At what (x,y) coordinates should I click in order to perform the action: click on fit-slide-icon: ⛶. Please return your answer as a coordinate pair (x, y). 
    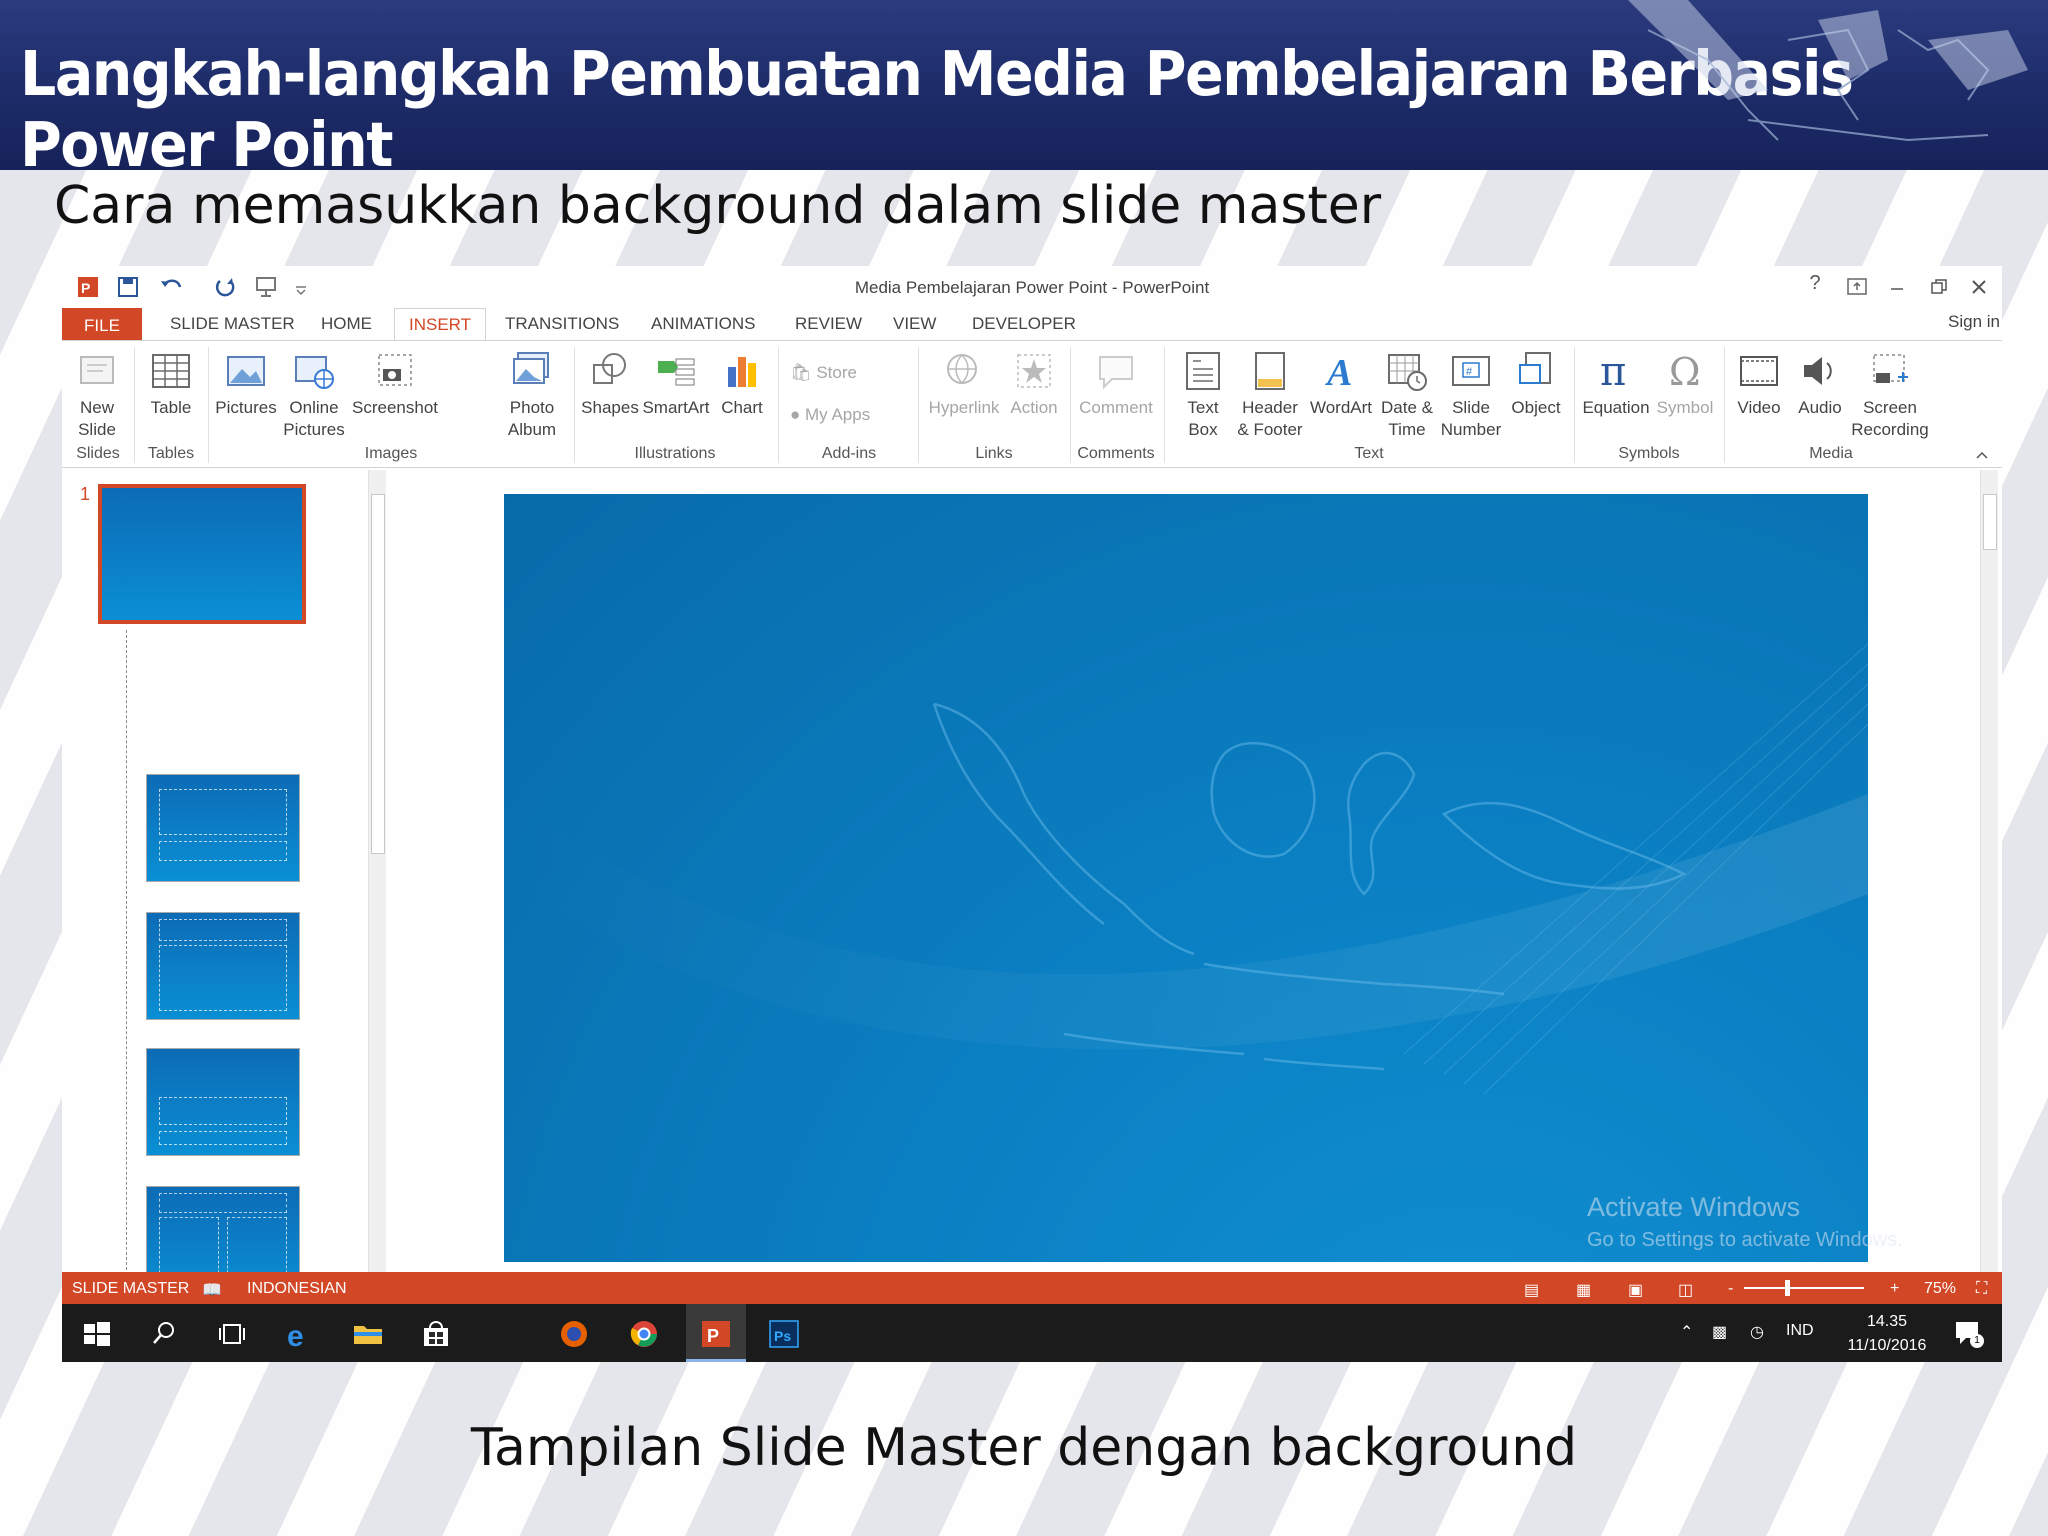
    Looking at the image, I should click on (1981, 1289).